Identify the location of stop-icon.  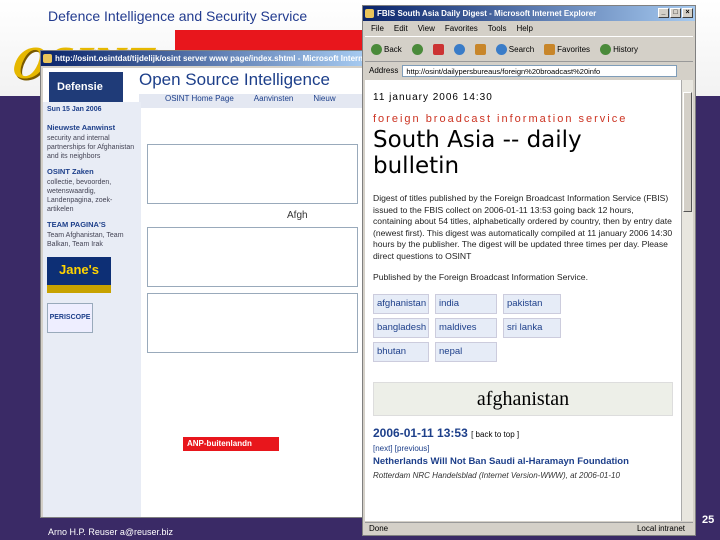
(438, 49).